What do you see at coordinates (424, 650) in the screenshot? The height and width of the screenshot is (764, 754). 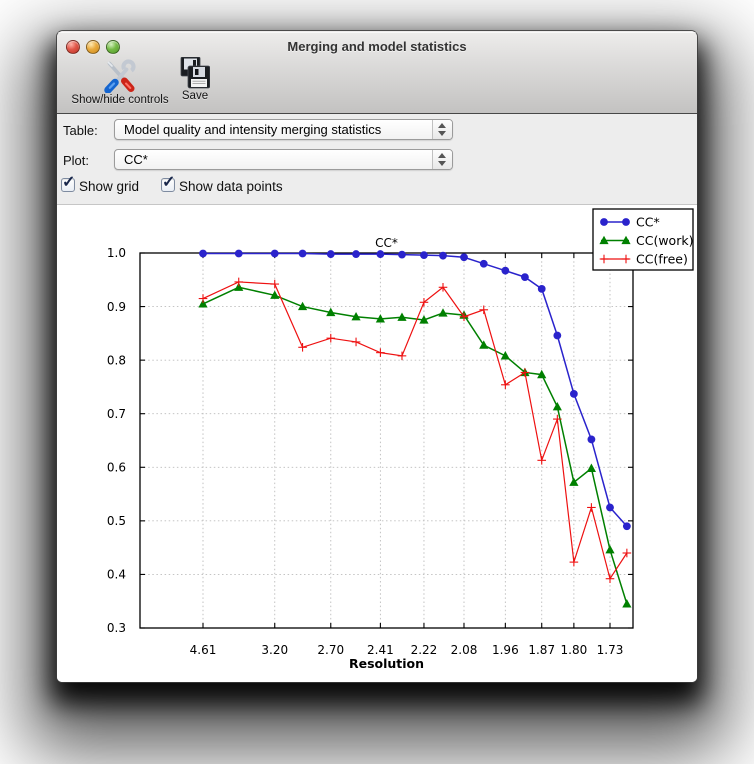 I see `svg-text: 2.22` at bounding box center [424, 650].